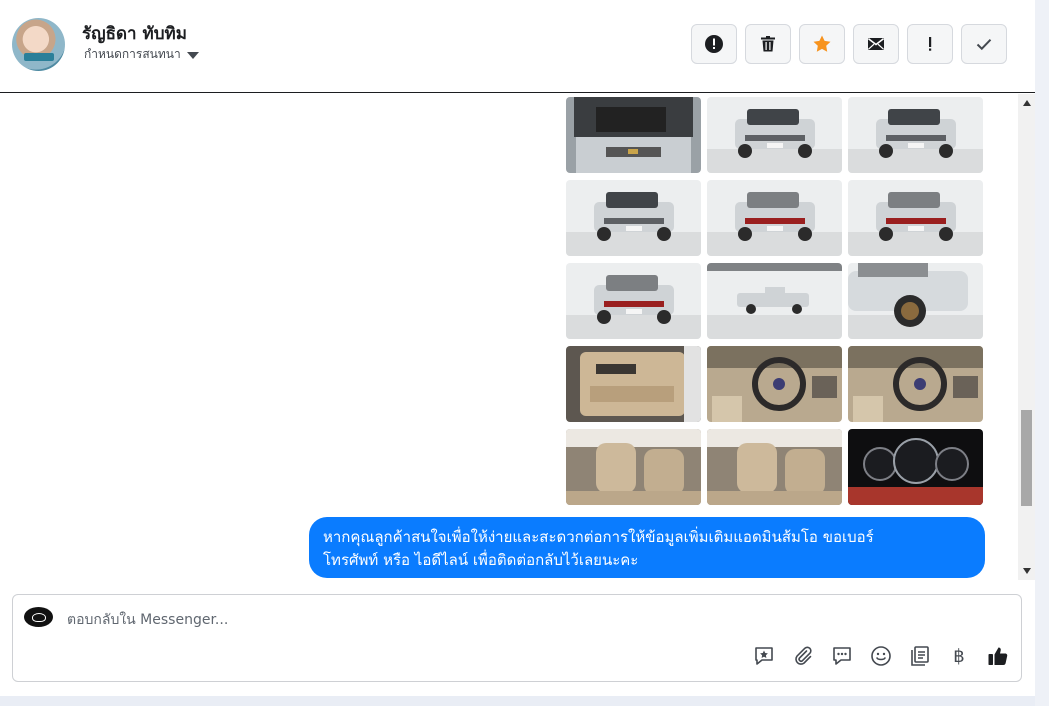  I want to click on attach-button, so click(803, 656).